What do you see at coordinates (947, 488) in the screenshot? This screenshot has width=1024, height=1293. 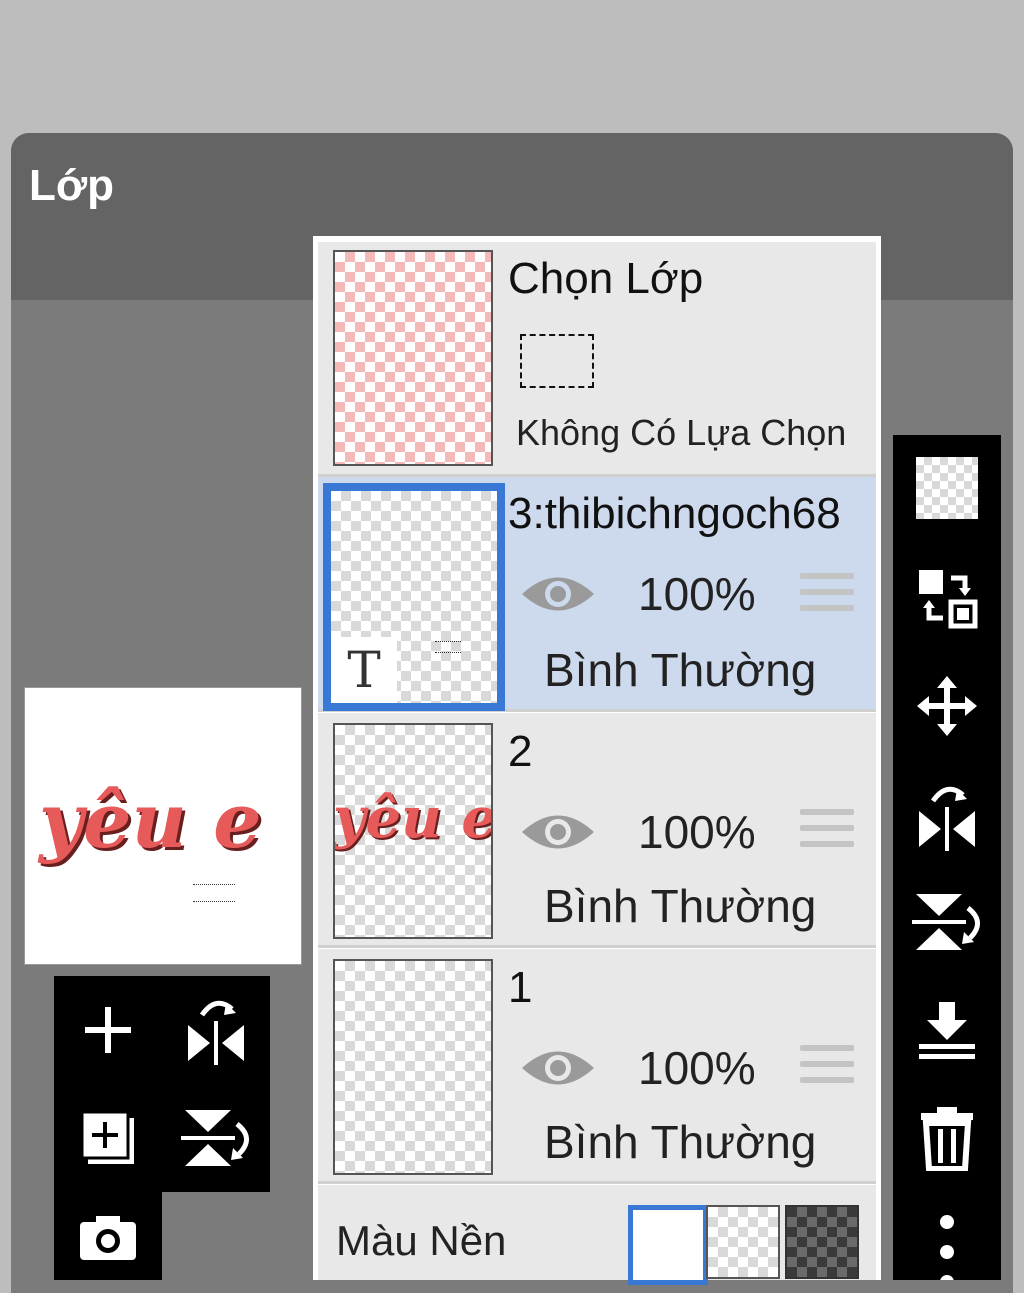 I see `transparency-icon` at bounding box center [947, 488].